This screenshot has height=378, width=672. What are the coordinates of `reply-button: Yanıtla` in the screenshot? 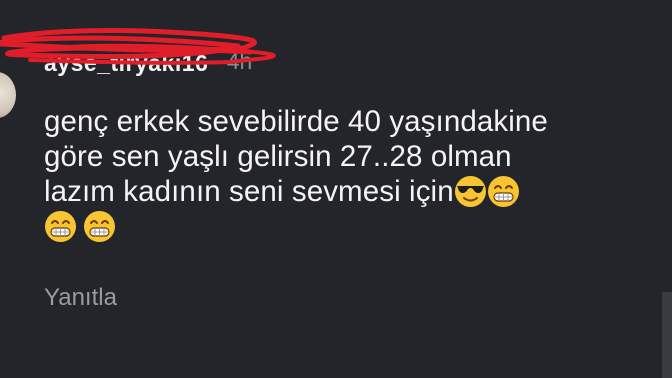 It's located at (80, 298).